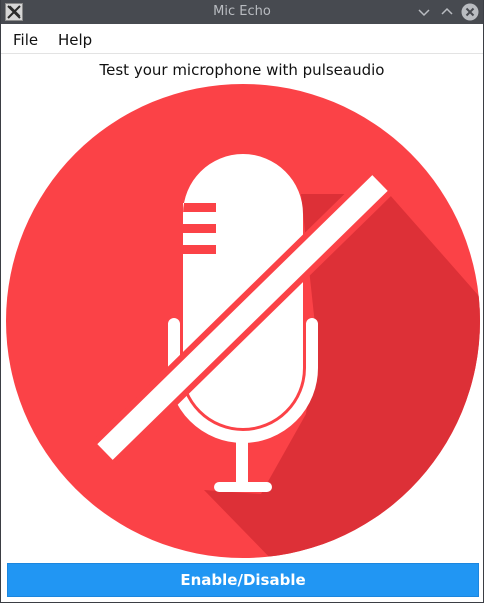 The height and width of the screenshot is (603, 484). What do you see at coordinates (470, 12) in the screenshot?
I see `close-icon` at bounding box center [470, 12].